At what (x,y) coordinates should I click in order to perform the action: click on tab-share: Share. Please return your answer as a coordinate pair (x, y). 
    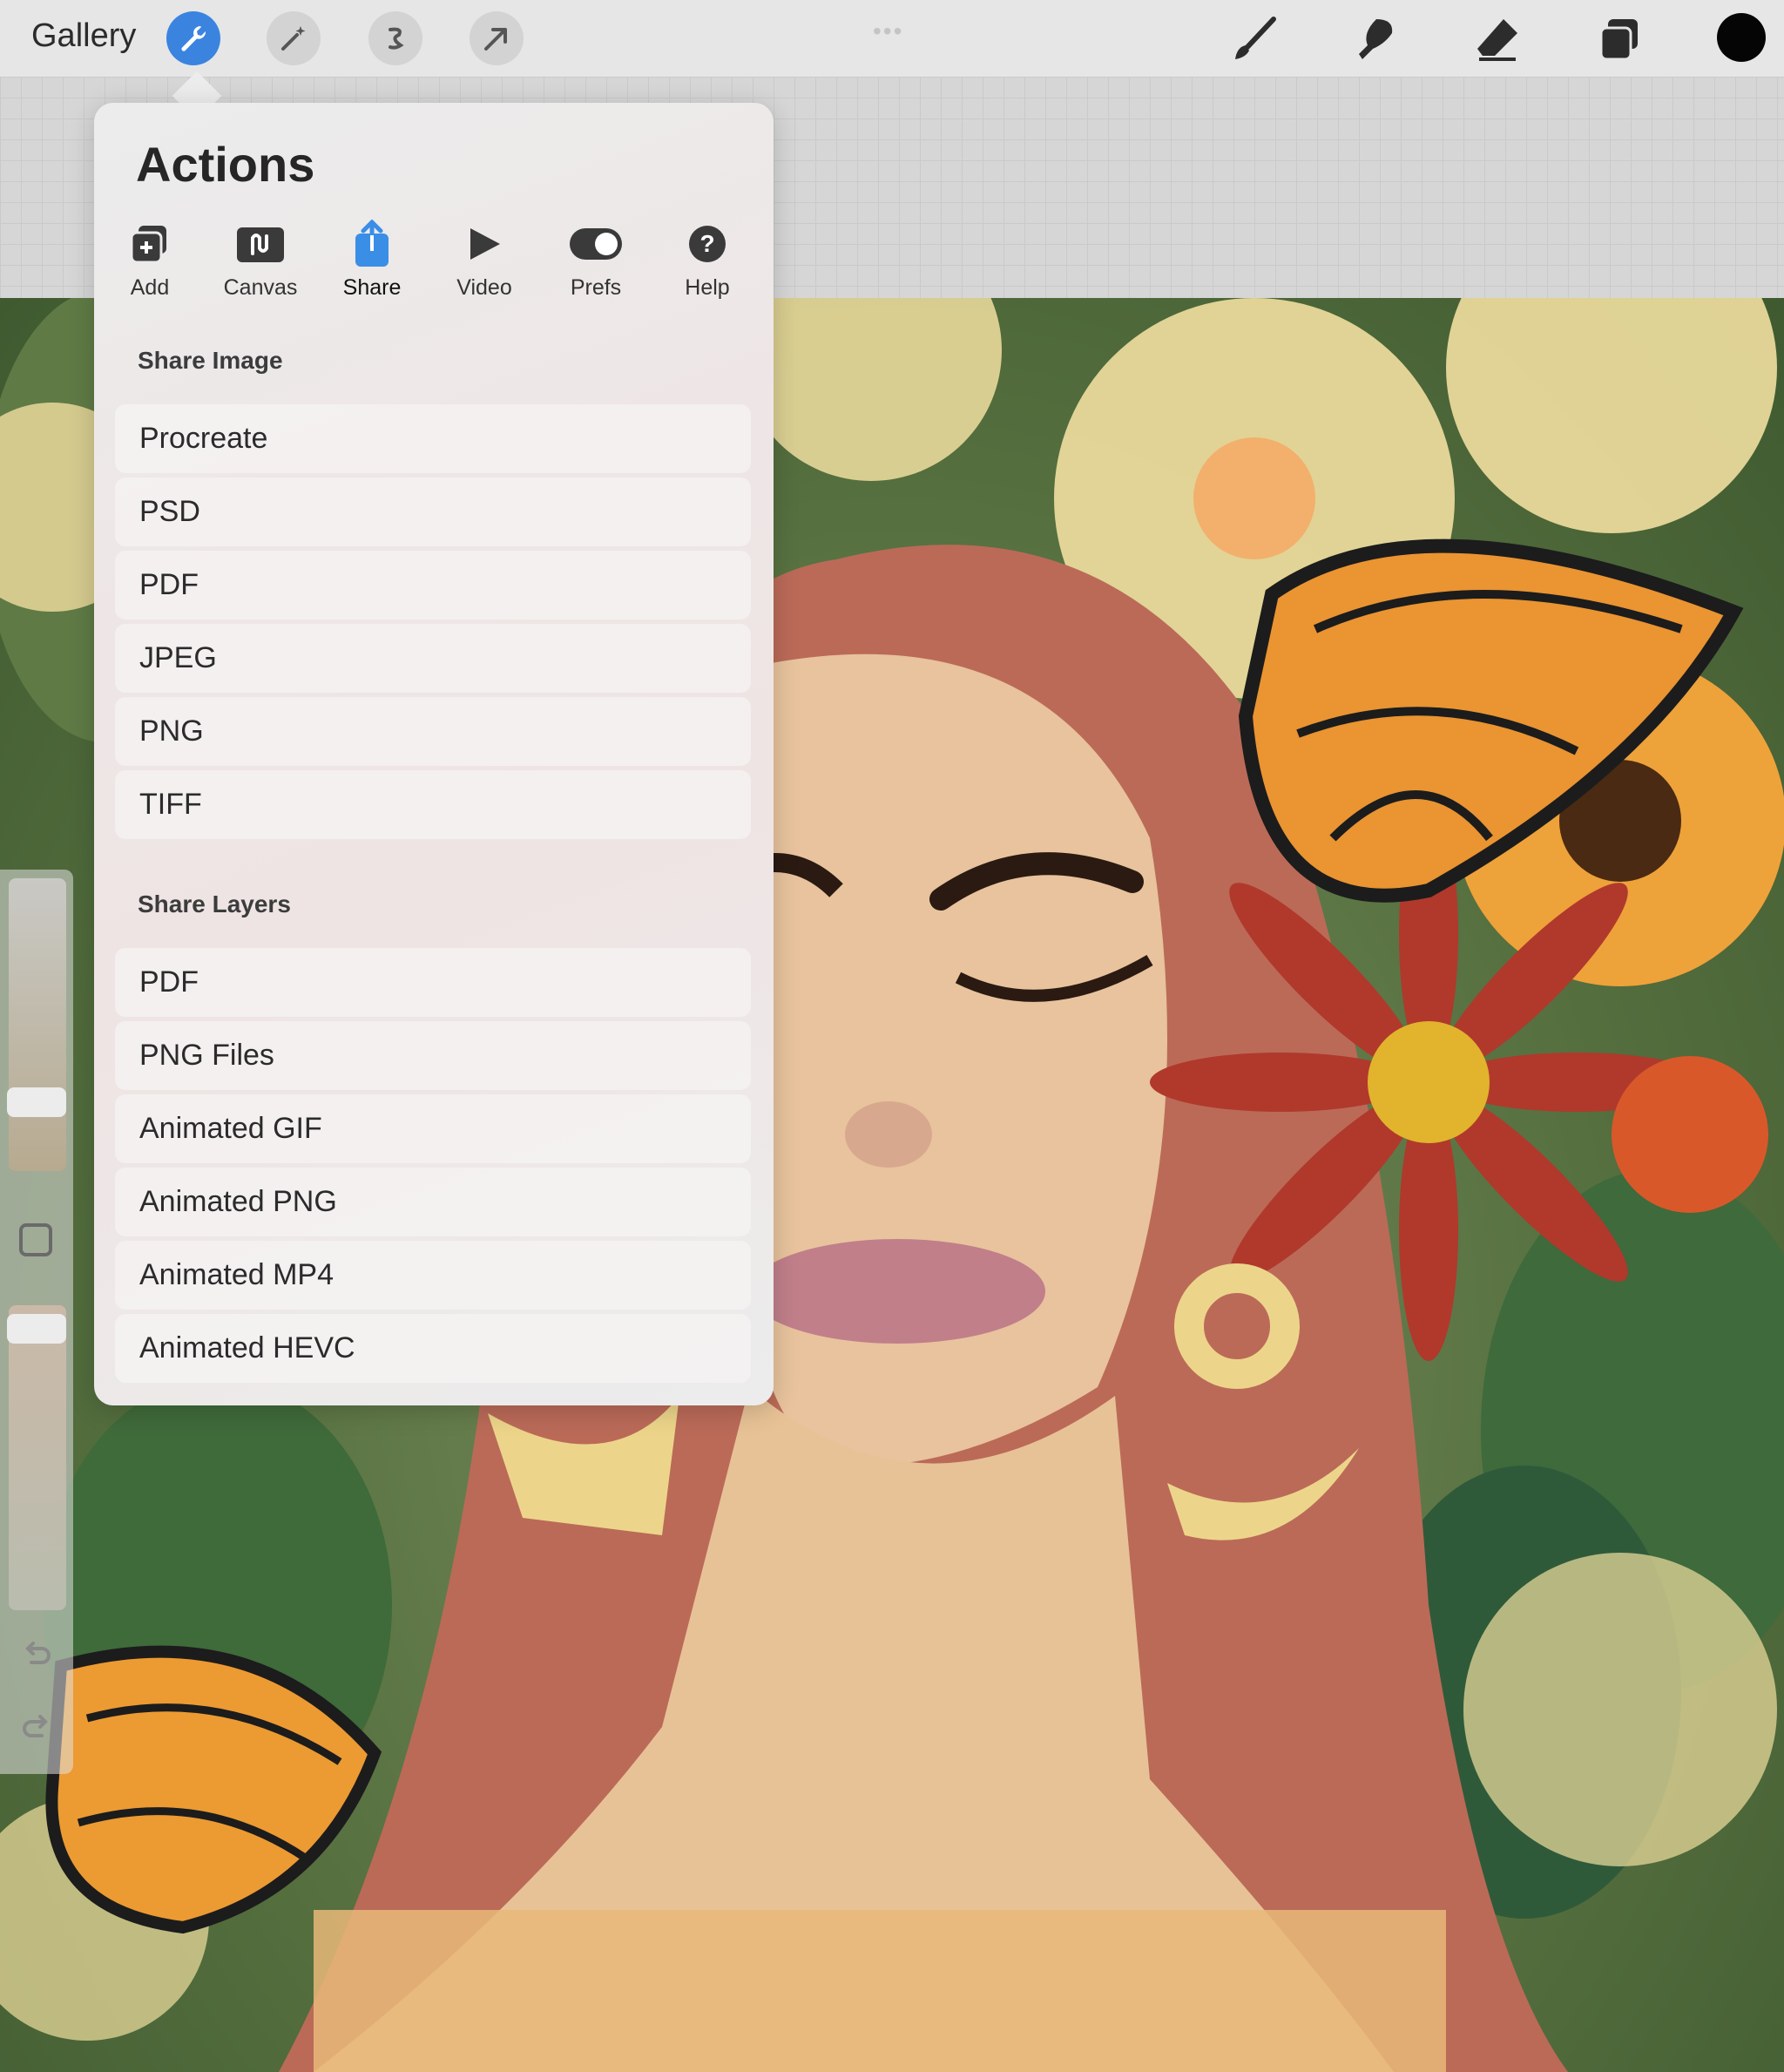
    Looking at the image, I should click on (372, 261).